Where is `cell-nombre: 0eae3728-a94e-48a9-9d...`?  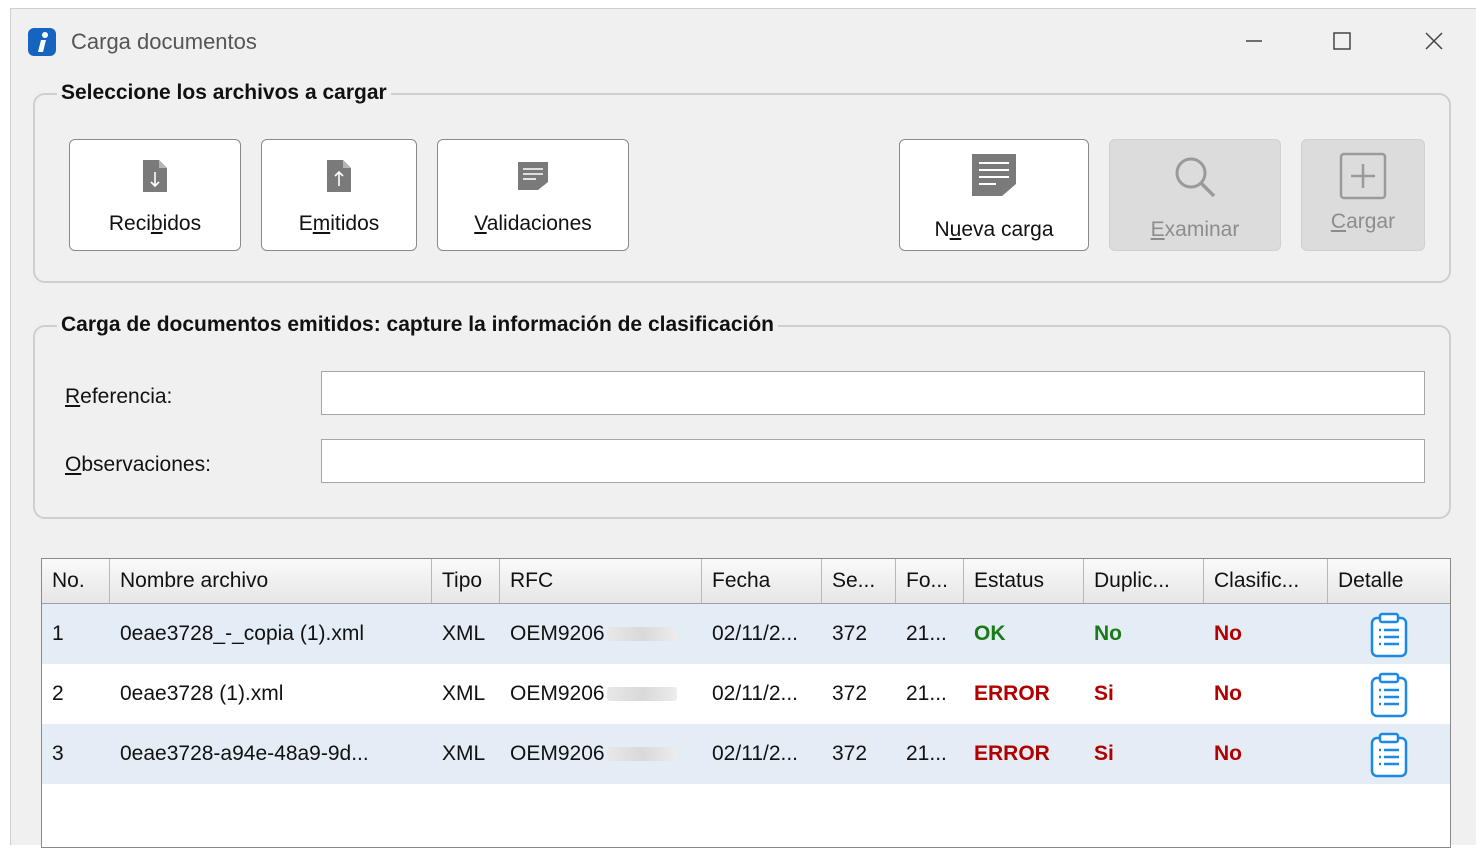
cell-nombre: 0eae3728-a94e-48a9-9d... is located at coordinates (244, 753).